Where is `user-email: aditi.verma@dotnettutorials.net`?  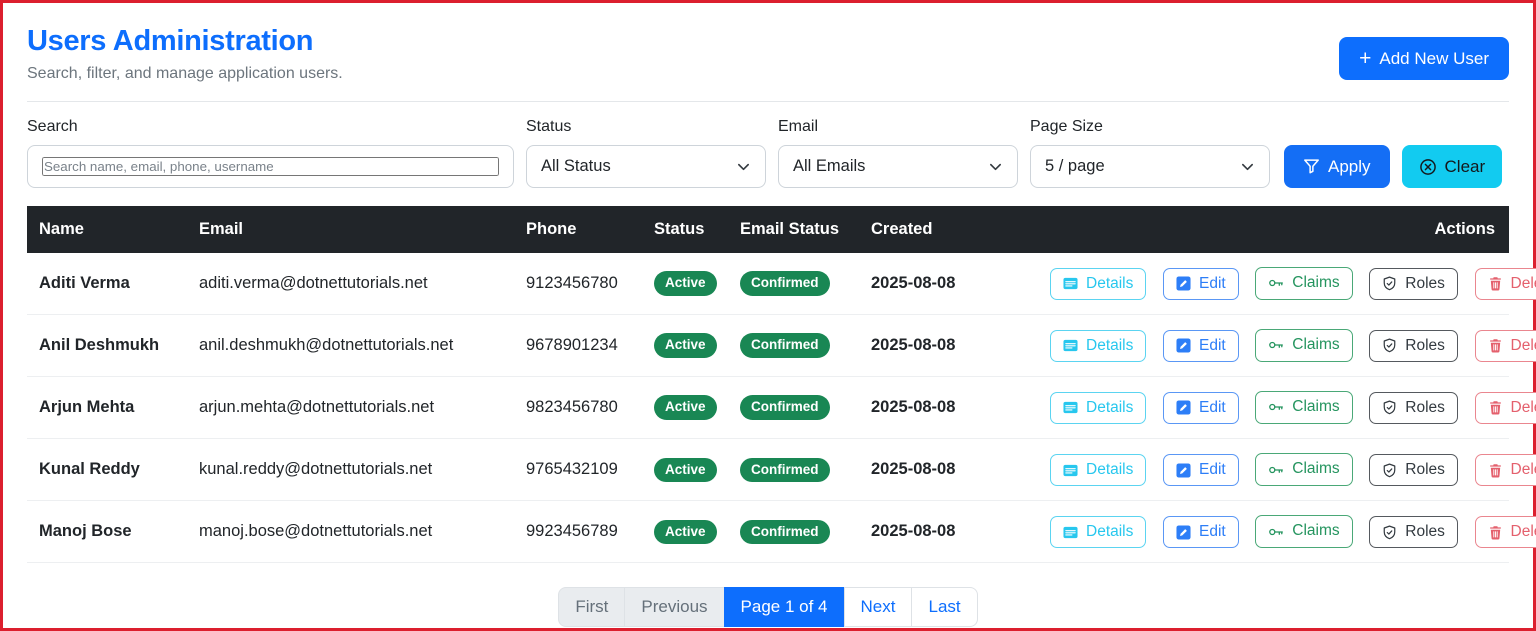 user-email: aditi.verma@dotnettutorials.net is located at coordinates (350, 284).